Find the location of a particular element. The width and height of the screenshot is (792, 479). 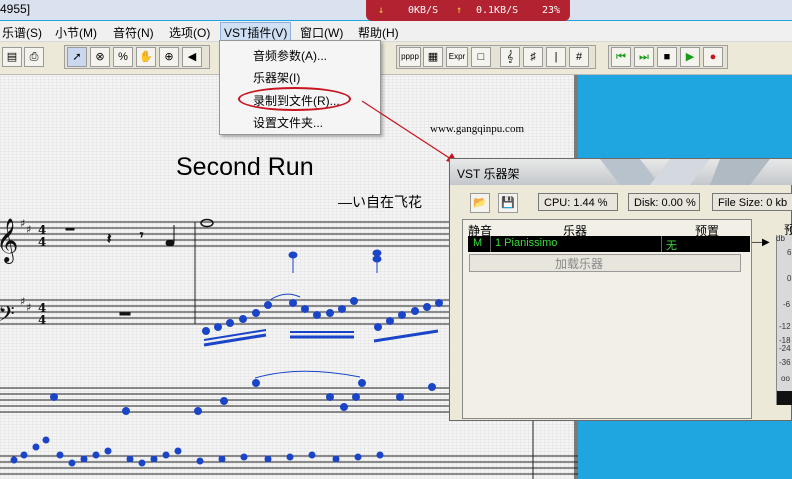

speaker-icon: ◀ is located at coordinates (192, 57).